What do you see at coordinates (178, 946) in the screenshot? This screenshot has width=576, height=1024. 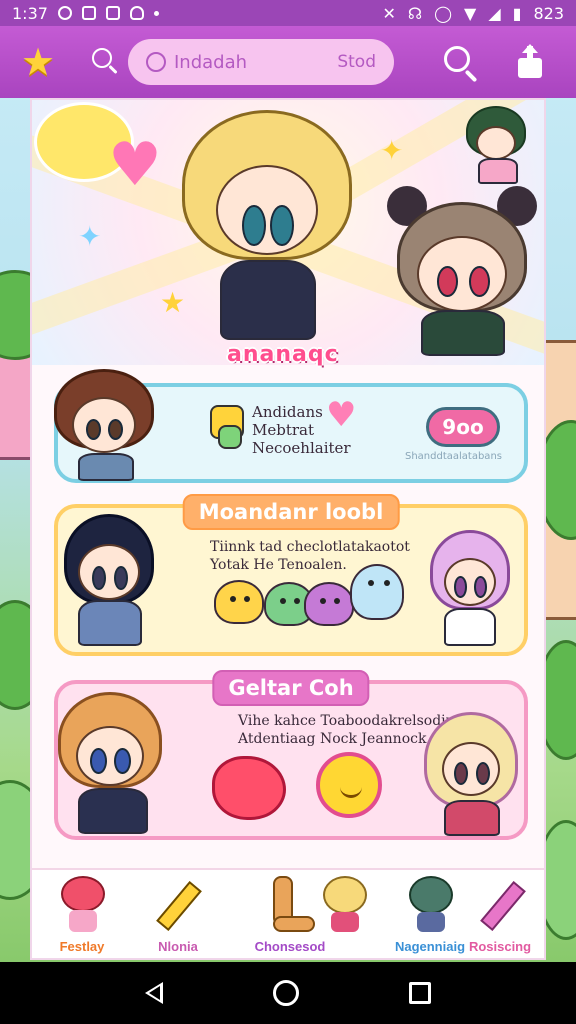 I see `nav-label: Nlonia` at bounding box center [178, 946].